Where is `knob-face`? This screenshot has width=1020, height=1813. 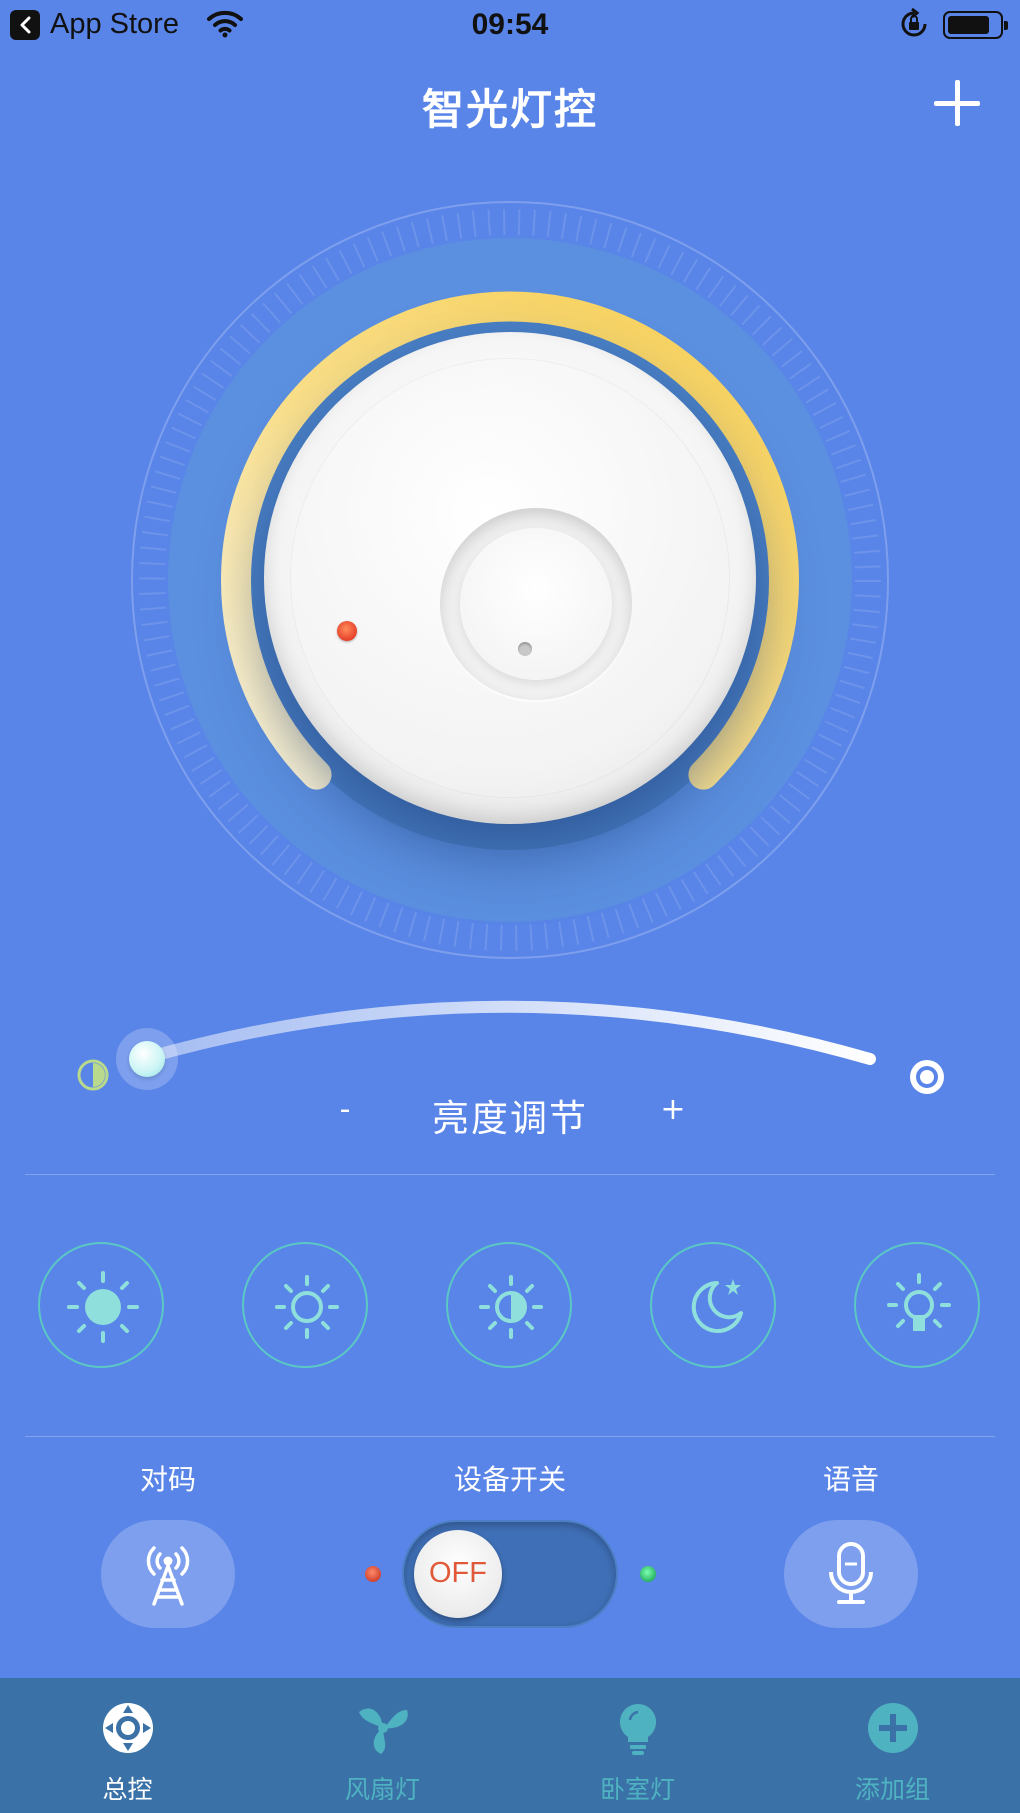 knob-face is located at coordinates (510, 578).